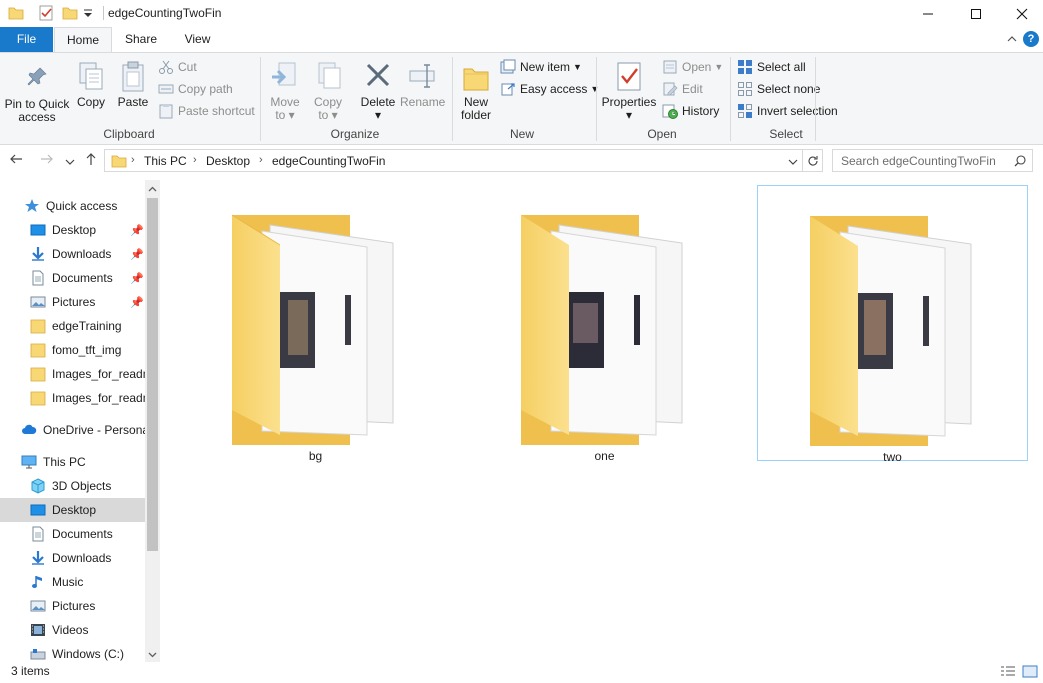 The image size is (1043, 683). I want to click on breadcrumb-current-folder: edgeCountingTwoFin, so click(328, 161).